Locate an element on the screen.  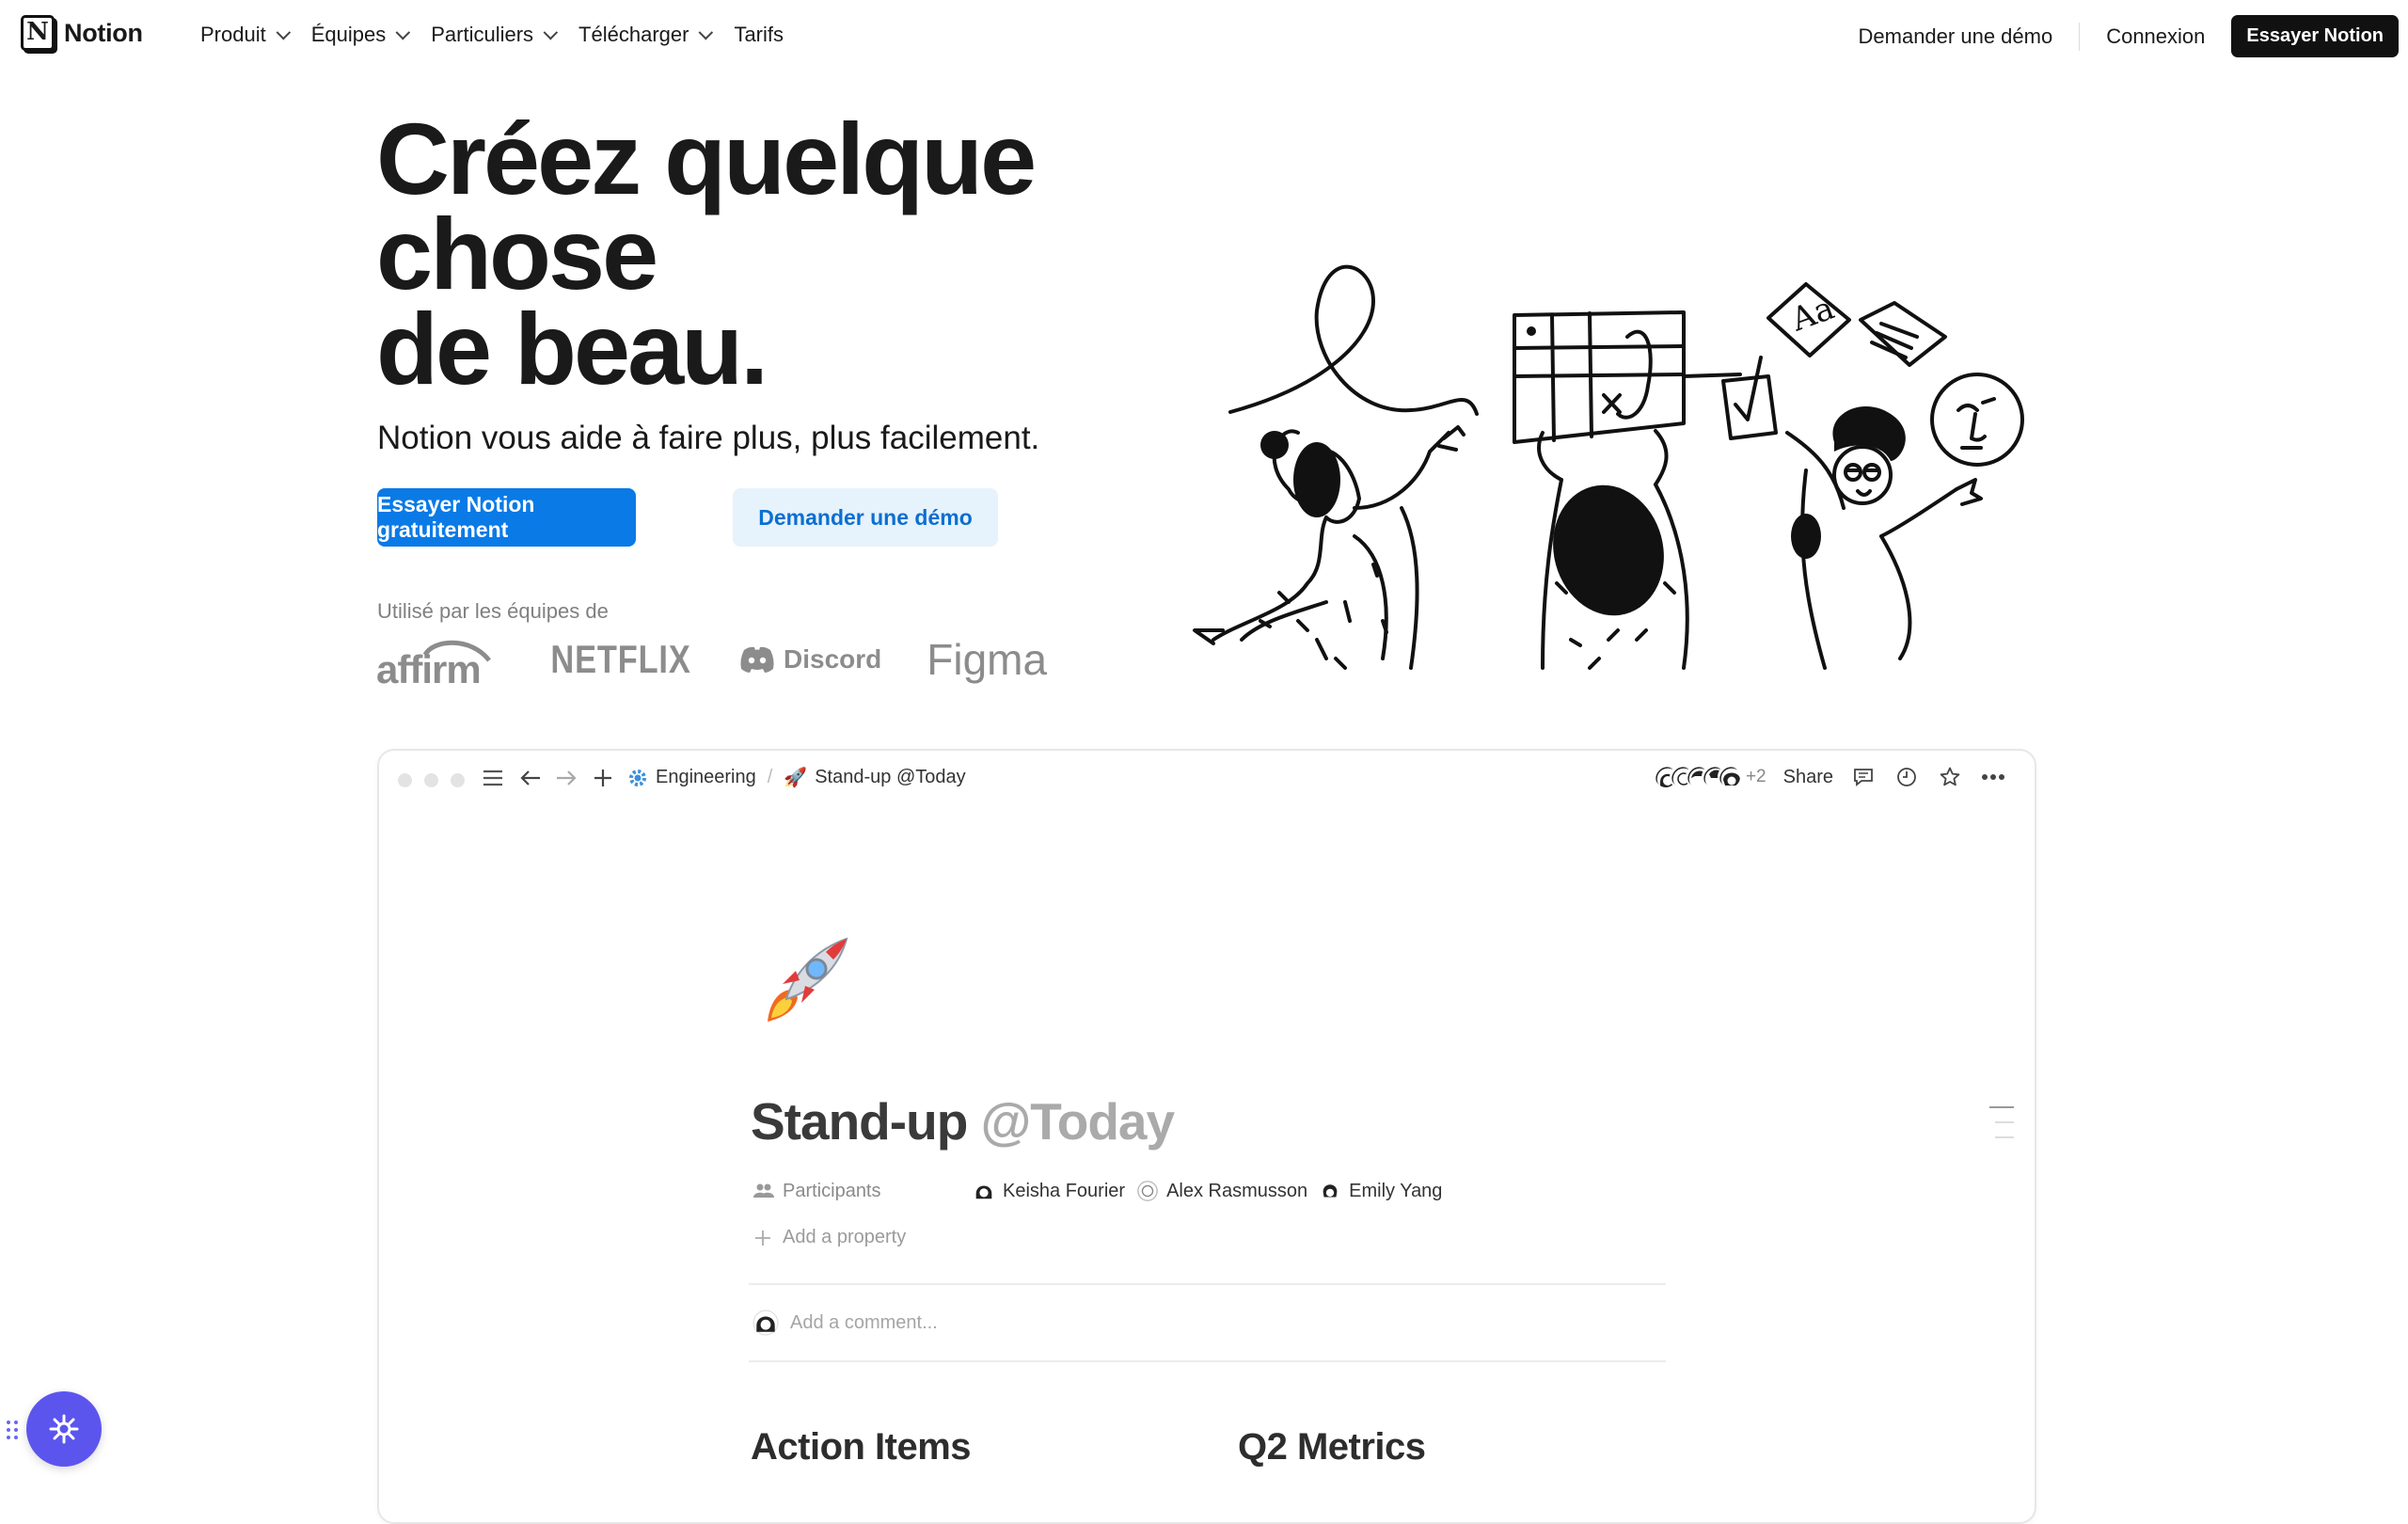
rocket-icon: 🚀 is located at coordinates (796, 778).